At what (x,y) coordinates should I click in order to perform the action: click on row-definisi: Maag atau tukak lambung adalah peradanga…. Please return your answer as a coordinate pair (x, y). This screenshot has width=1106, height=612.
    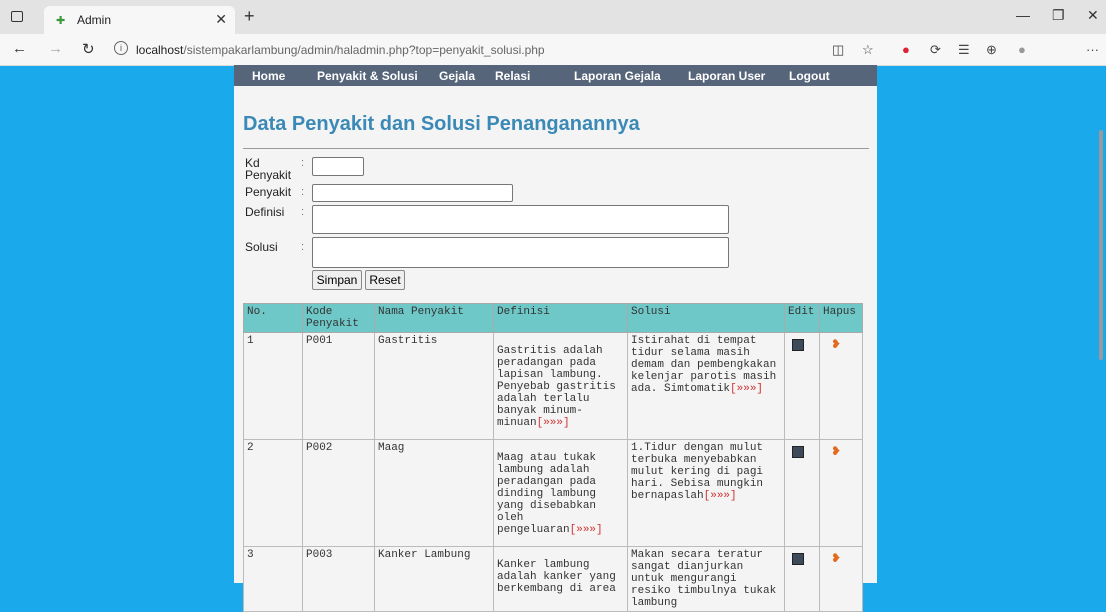
    Looking at the image, I should click on (560, 493).